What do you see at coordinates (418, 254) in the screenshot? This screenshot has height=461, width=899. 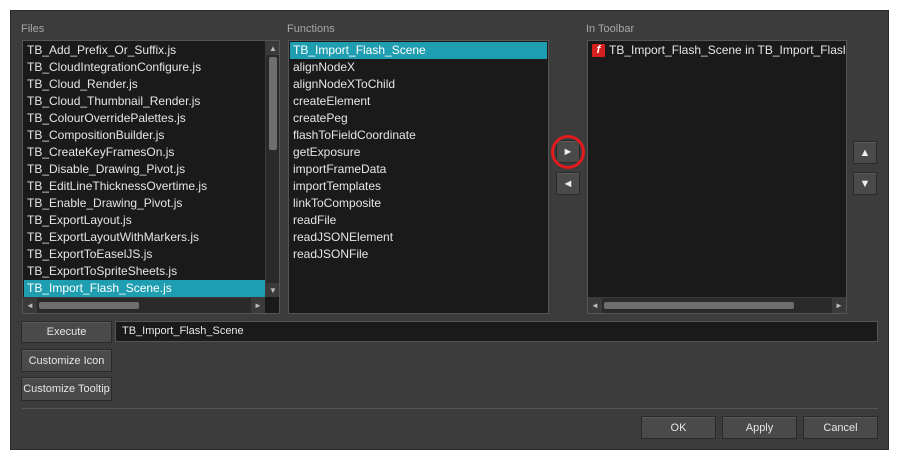 I see `function-list-item: readJSONFile` at bounding box center [418, 254].